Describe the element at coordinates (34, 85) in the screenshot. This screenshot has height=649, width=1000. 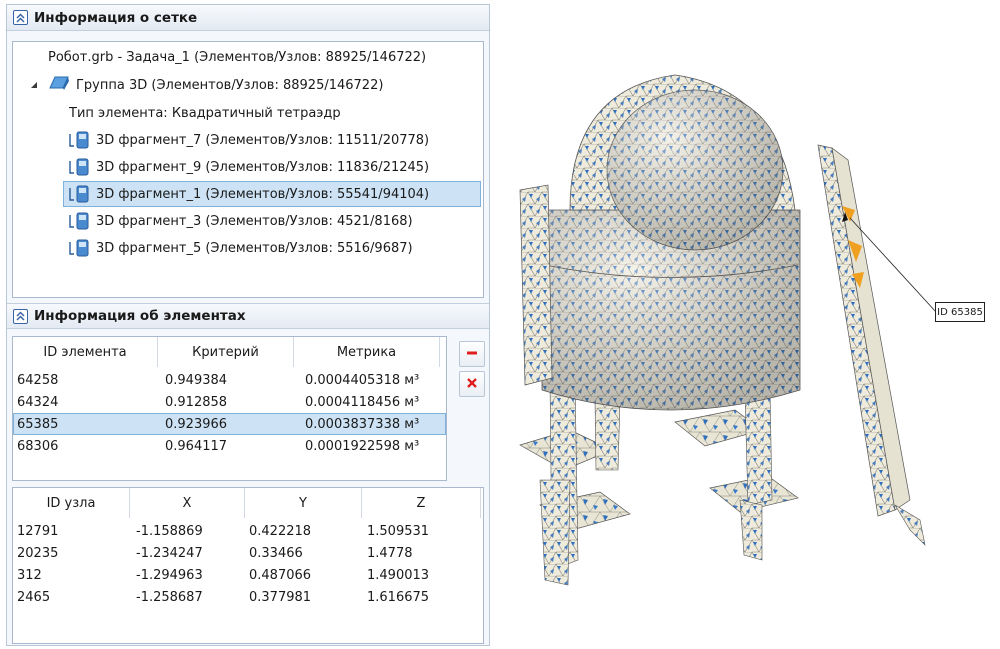
I see `expand-triangle-icon` at that location.